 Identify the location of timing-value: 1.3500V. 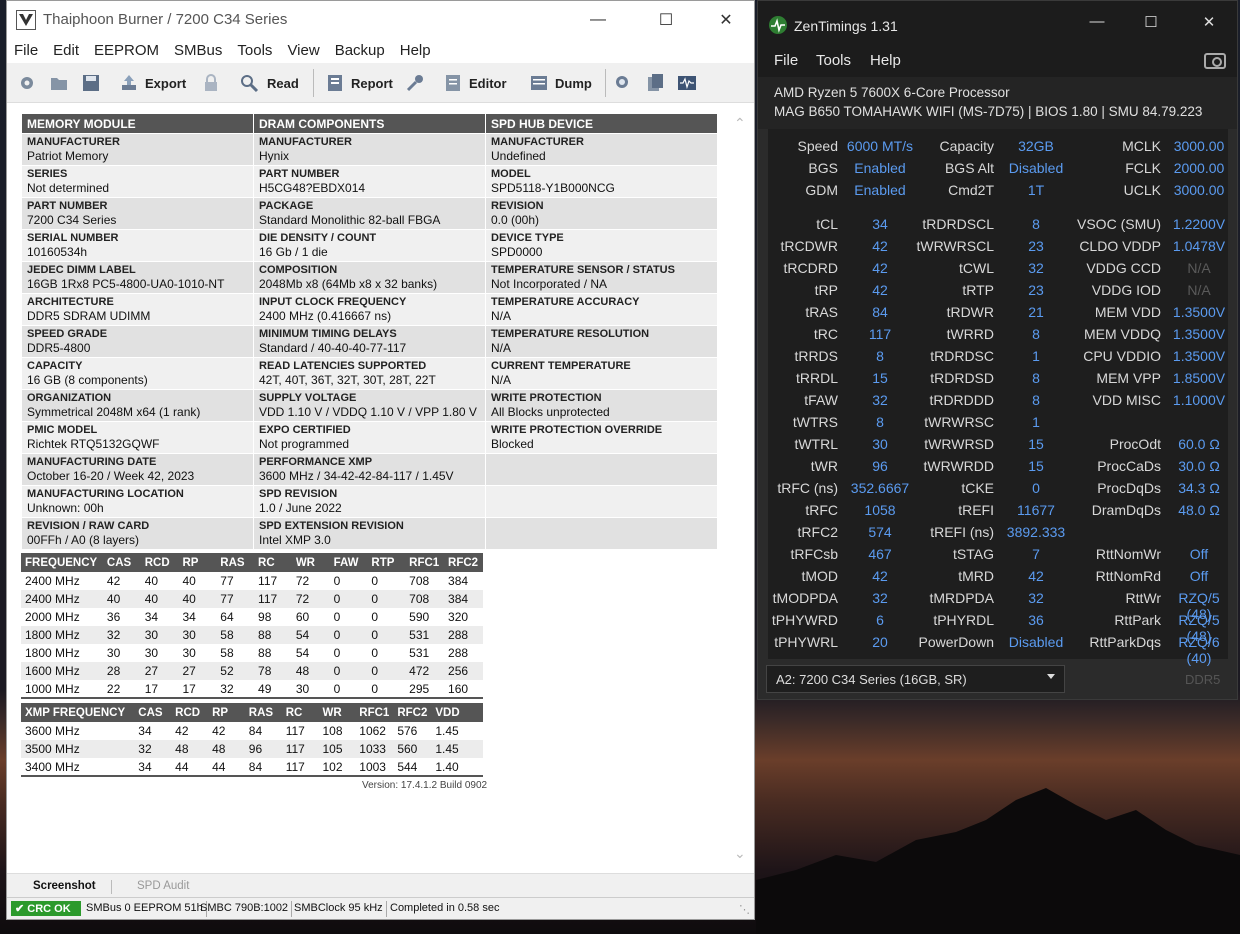
(1199, 334).